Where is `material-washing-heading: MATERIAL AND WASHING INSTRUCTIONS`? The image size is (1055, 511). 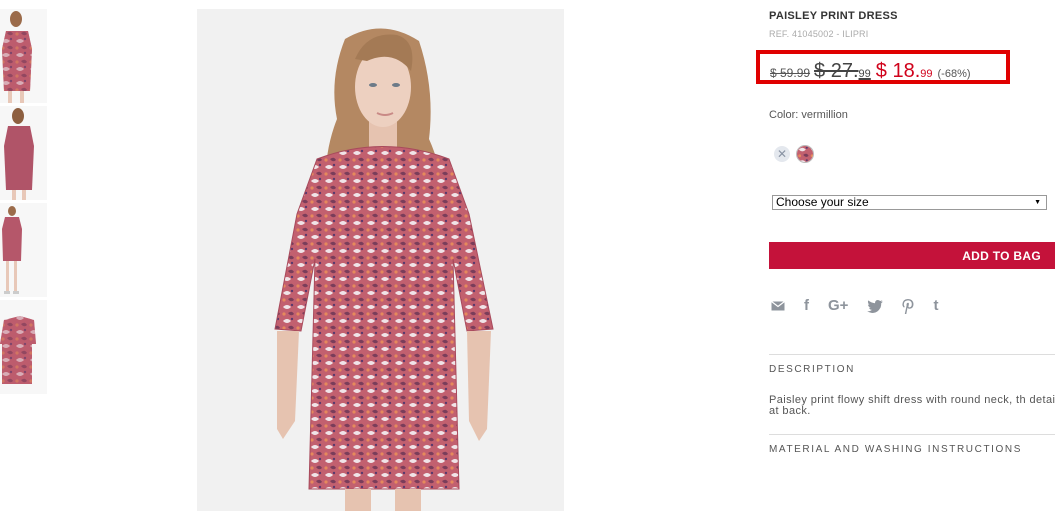 material-washing-heading: MATERIAL AND WASHING INSTRUCTIONS is located at coordinates (895, 449).